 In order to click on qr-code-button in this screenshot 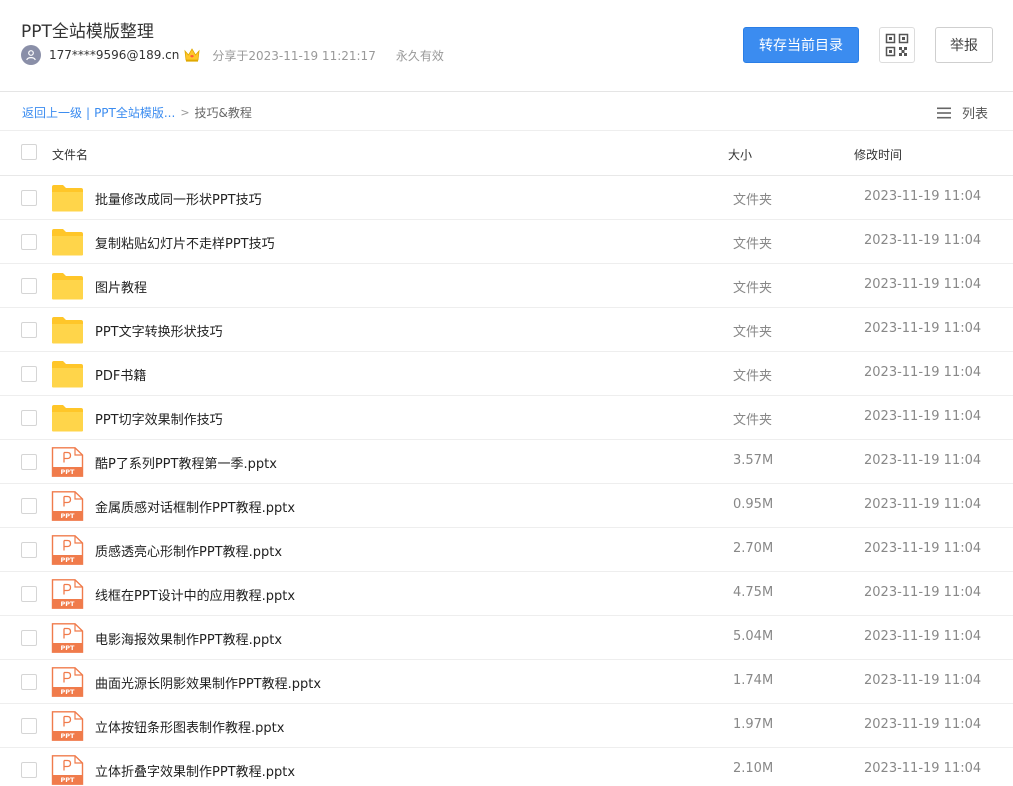, I will do `click(897, 45)`.